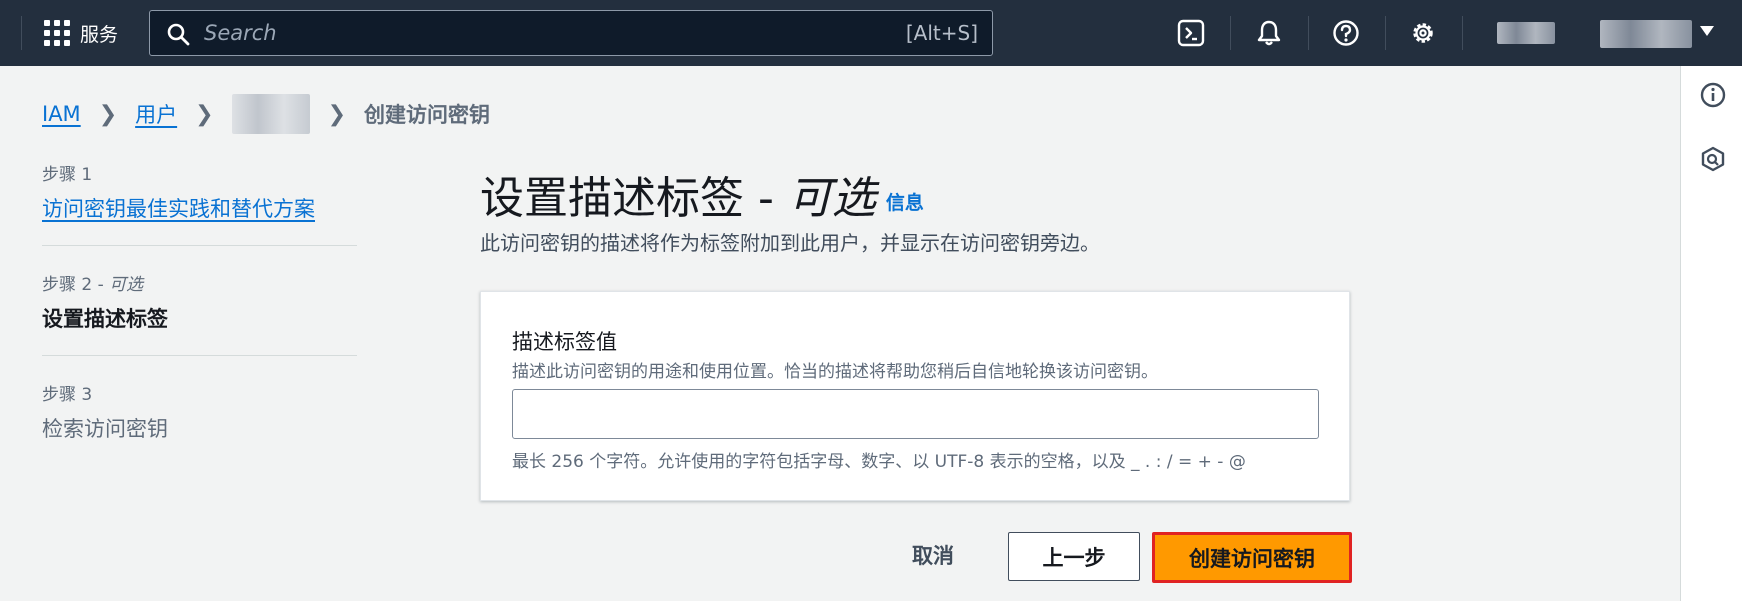 The image size is (1742, 601). What do you see at coordinates (790, 243) in the screenshot?
I see `page-description: 此访问密钥的描述将作为标签附加到此用户，并显示在访问密钥旁边。` at bounding box center [790, 243].